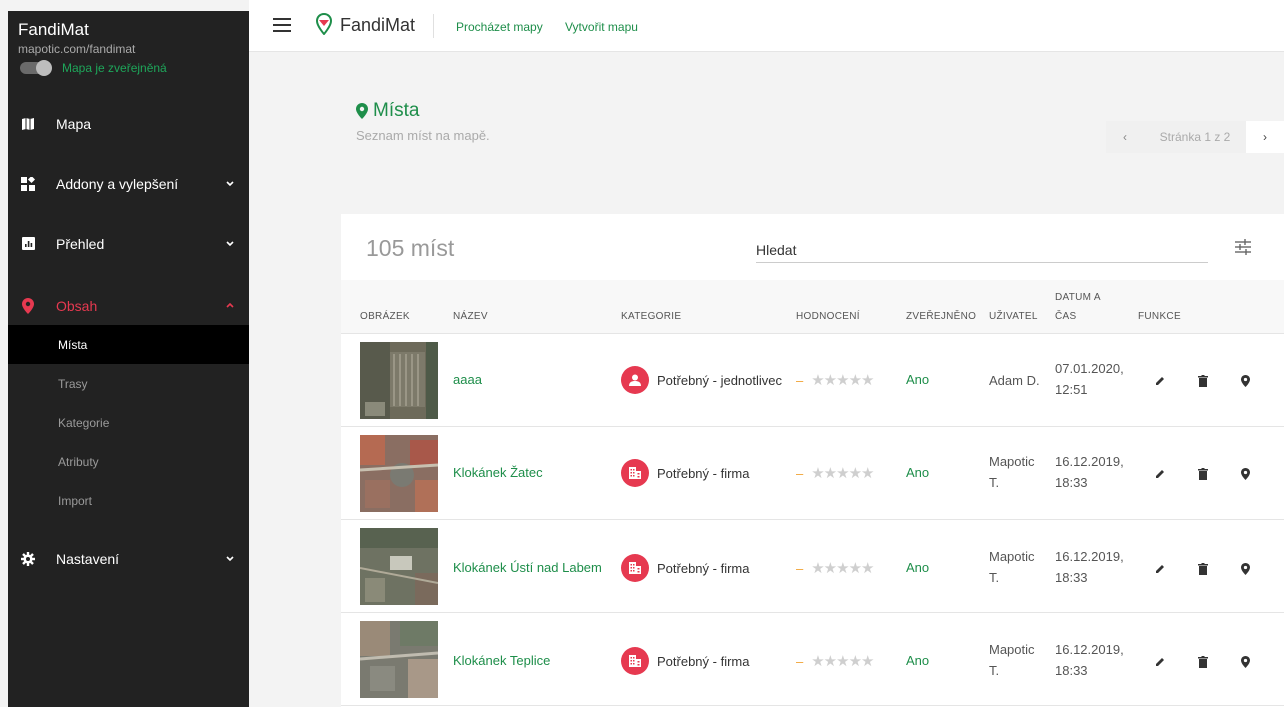 The image size is (1284, 707). Describe the element at coordinates (501, 660) in the screenshot. I see `place-name: Klokánek Teplice` at that location.